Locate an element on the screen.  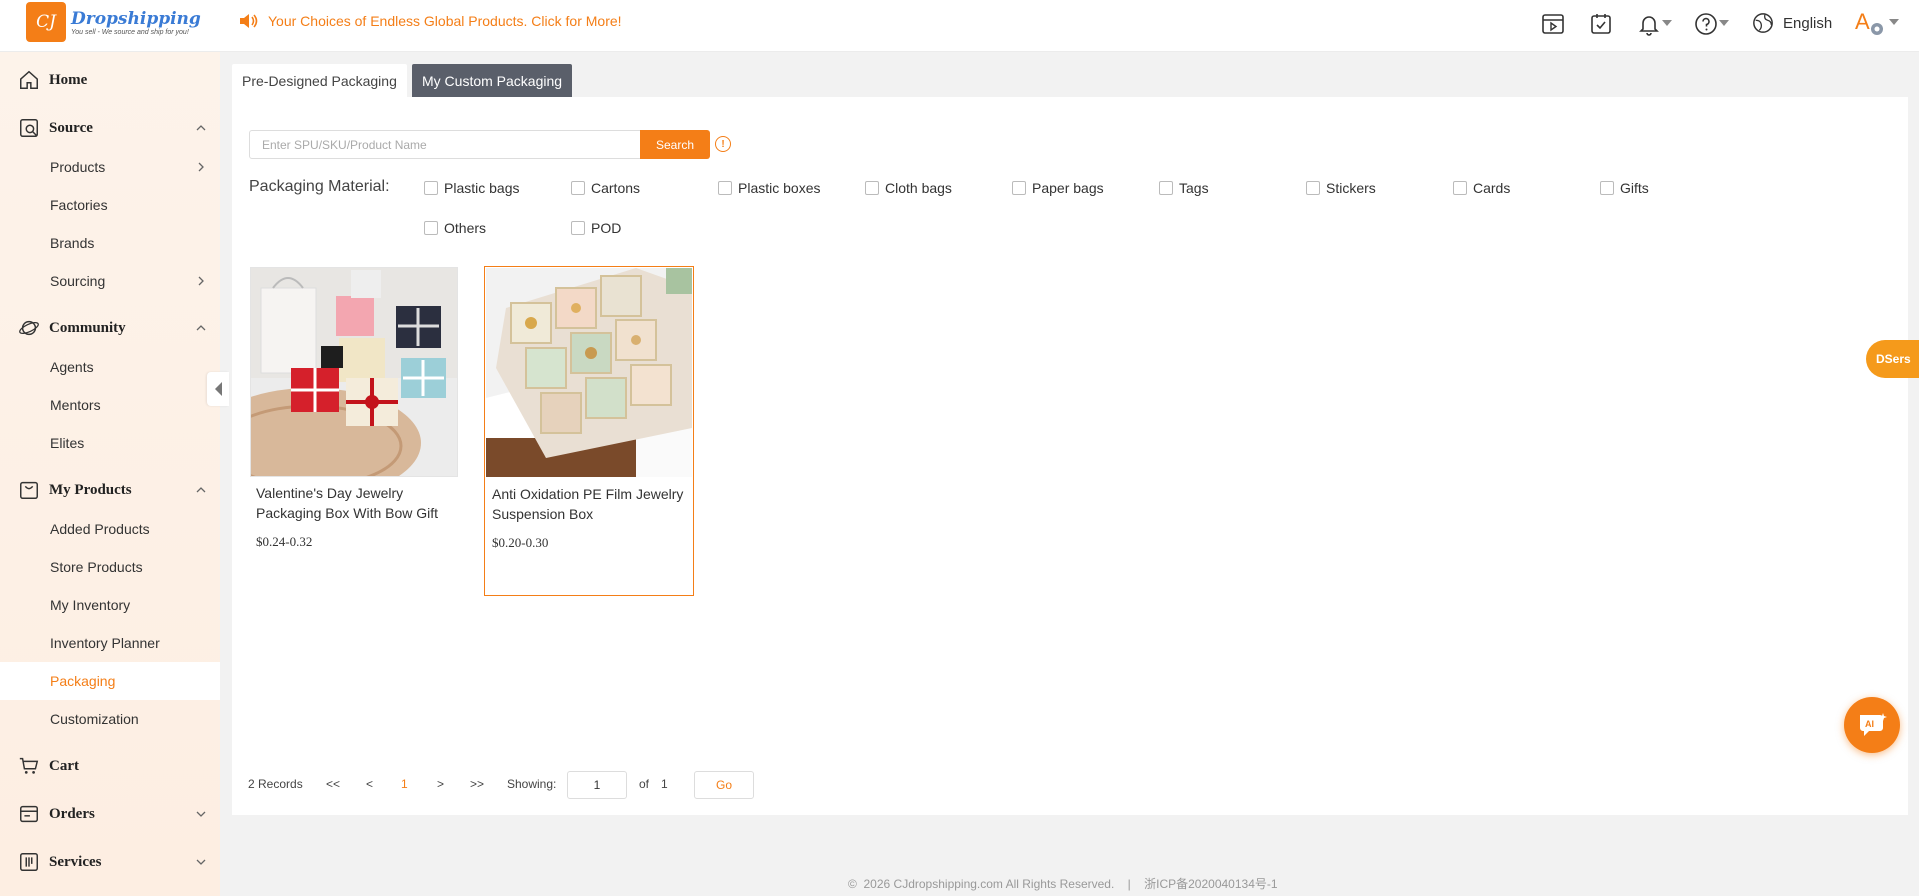
avatar: A is located at coordinates (1870, 24).